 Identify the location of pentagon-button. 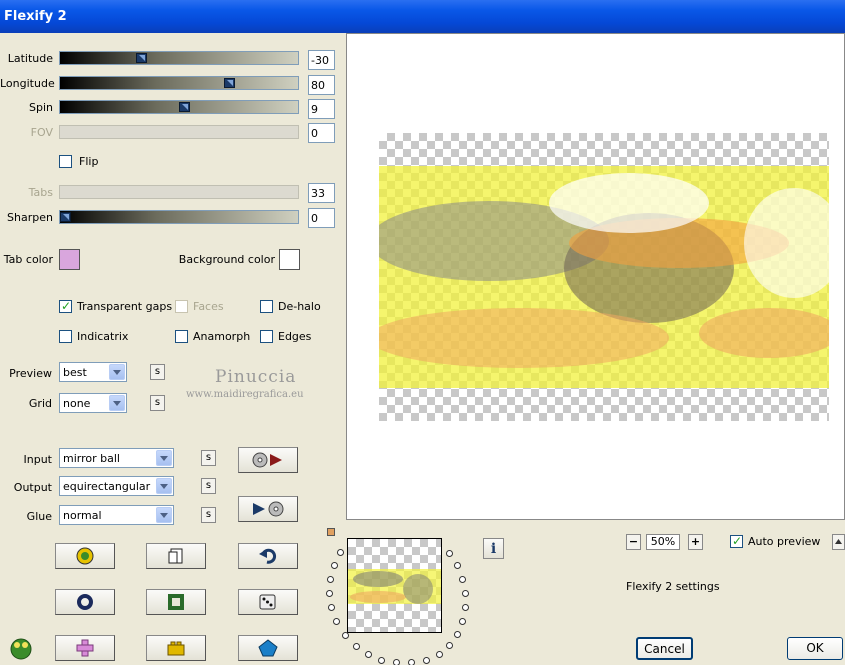
(268, 648).